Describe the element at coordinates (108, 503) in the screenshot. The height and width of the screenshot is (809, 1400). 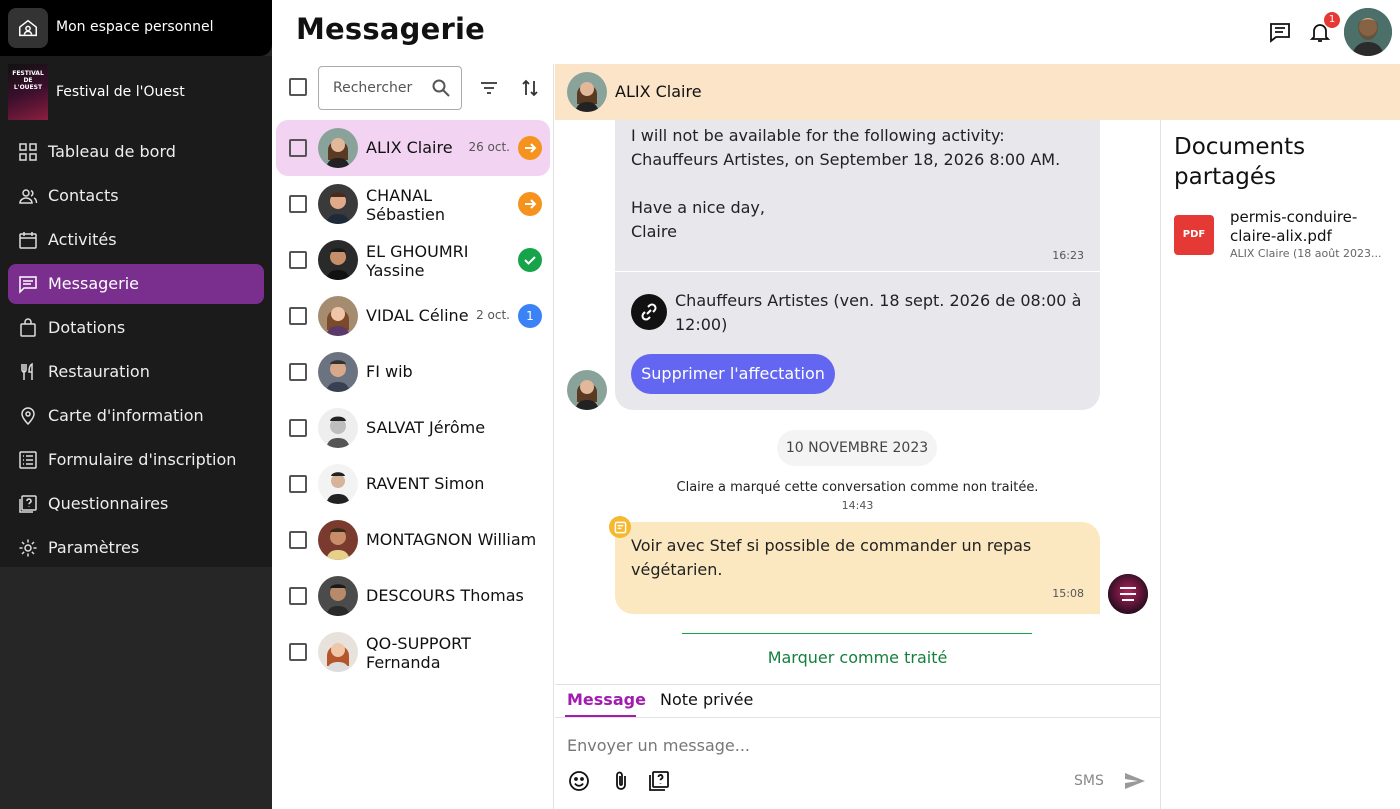
I see `sidebar-item-label: Questionnaires` at that location.